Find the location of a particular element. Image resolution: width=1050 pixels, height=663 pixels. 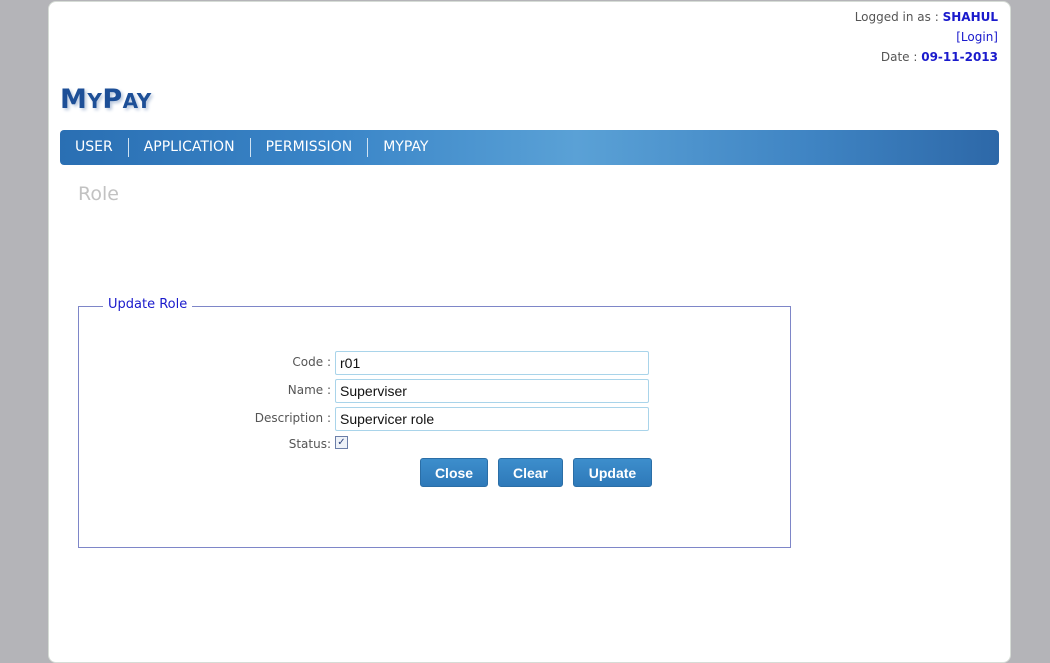

logo-letters-y: Y is located at coordinates (95, 101).